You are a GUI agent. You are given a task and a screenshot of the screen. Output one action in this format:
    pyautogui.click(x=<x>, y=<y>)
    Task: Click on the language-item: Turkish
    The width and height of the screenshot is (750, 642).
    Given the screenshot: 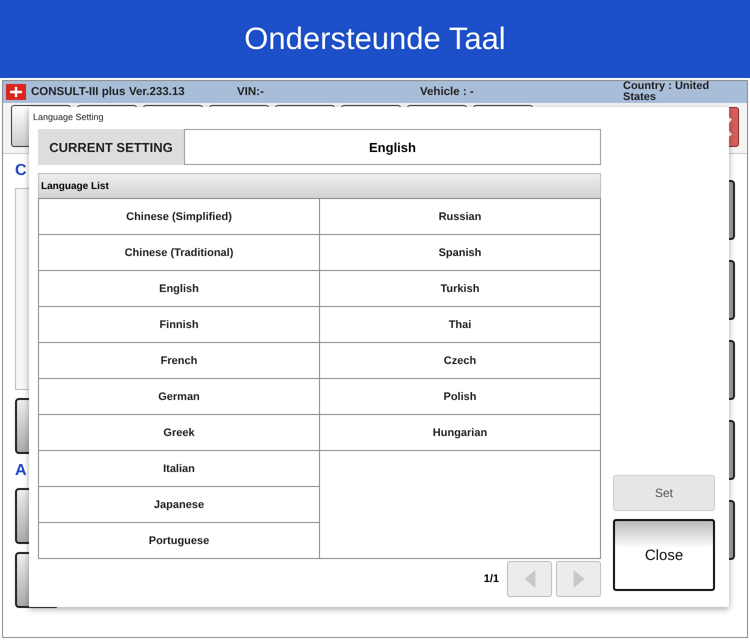 What is the action you would take?
    pyautogui.click(x=460, y=289)
    